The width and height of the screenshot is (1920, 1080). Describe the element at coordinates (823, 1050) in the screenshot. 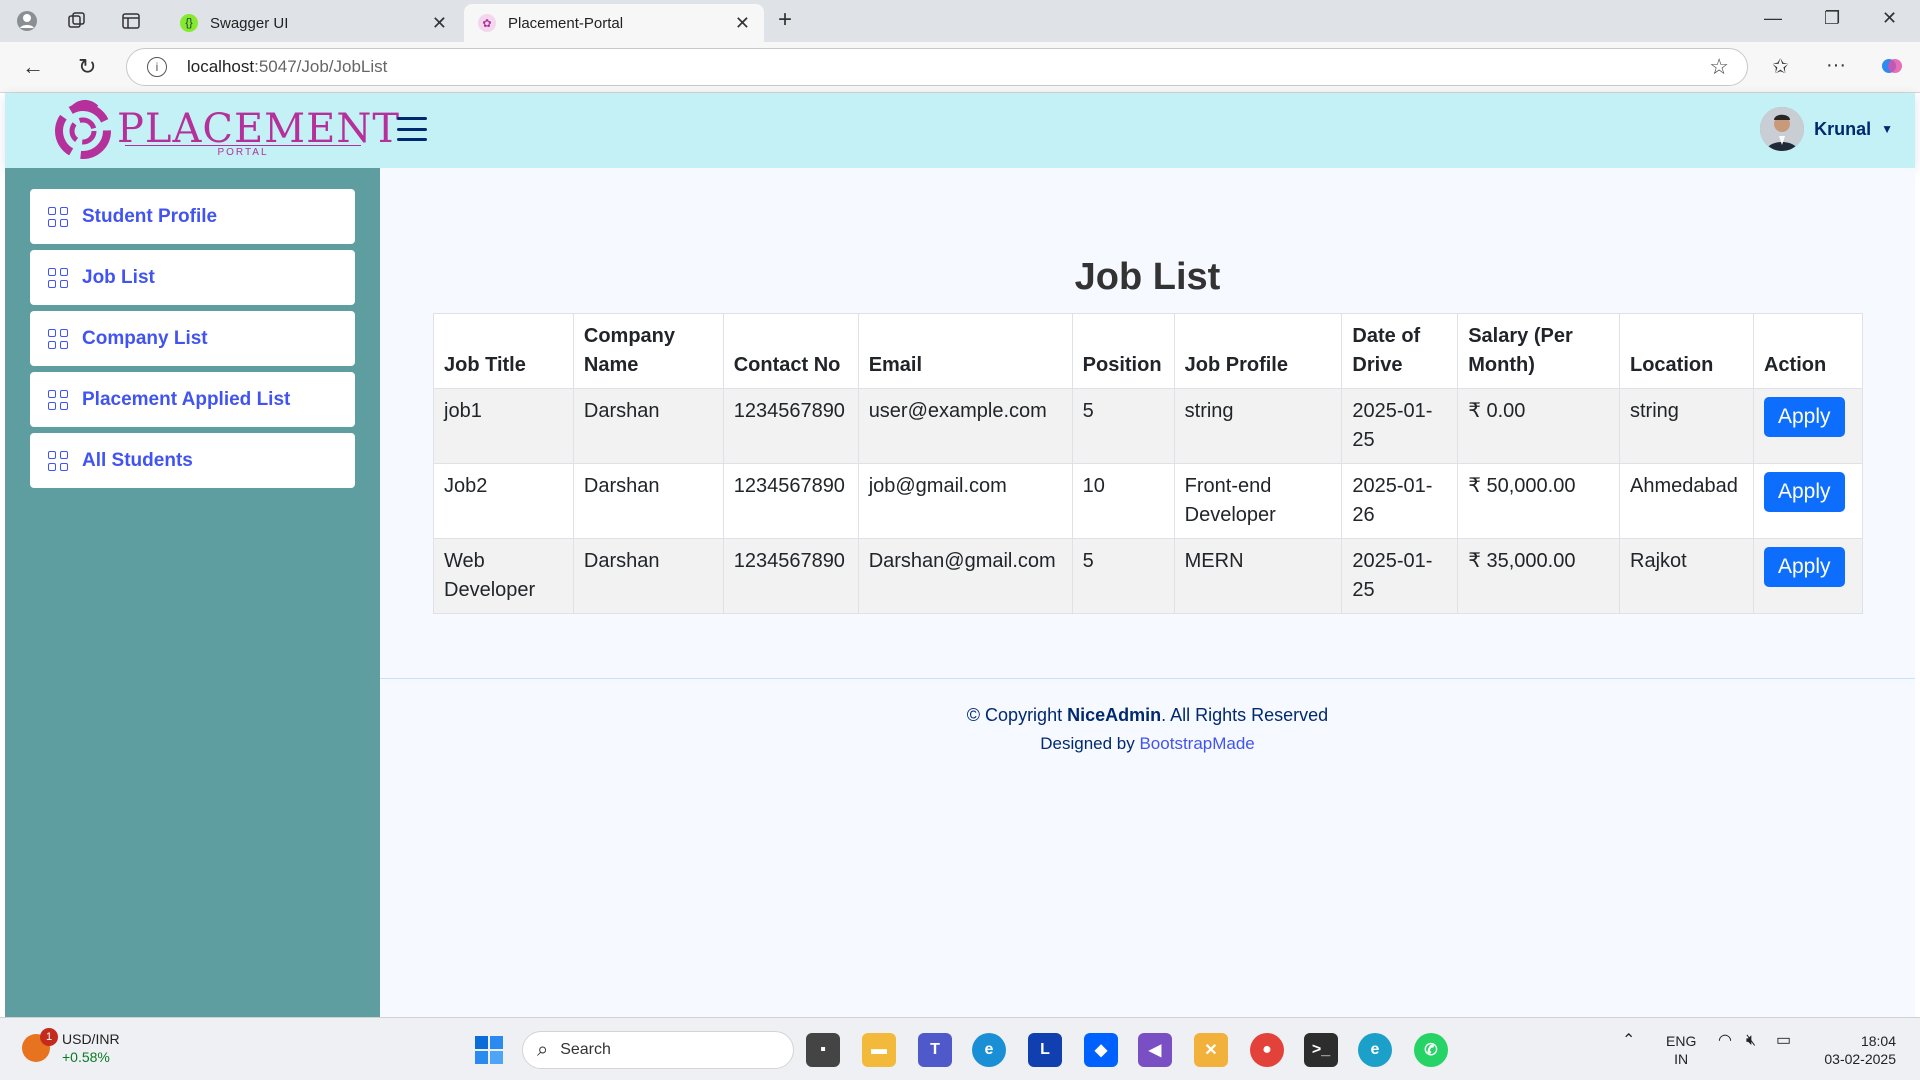

I see `task-view-icon: ▪` at that location.